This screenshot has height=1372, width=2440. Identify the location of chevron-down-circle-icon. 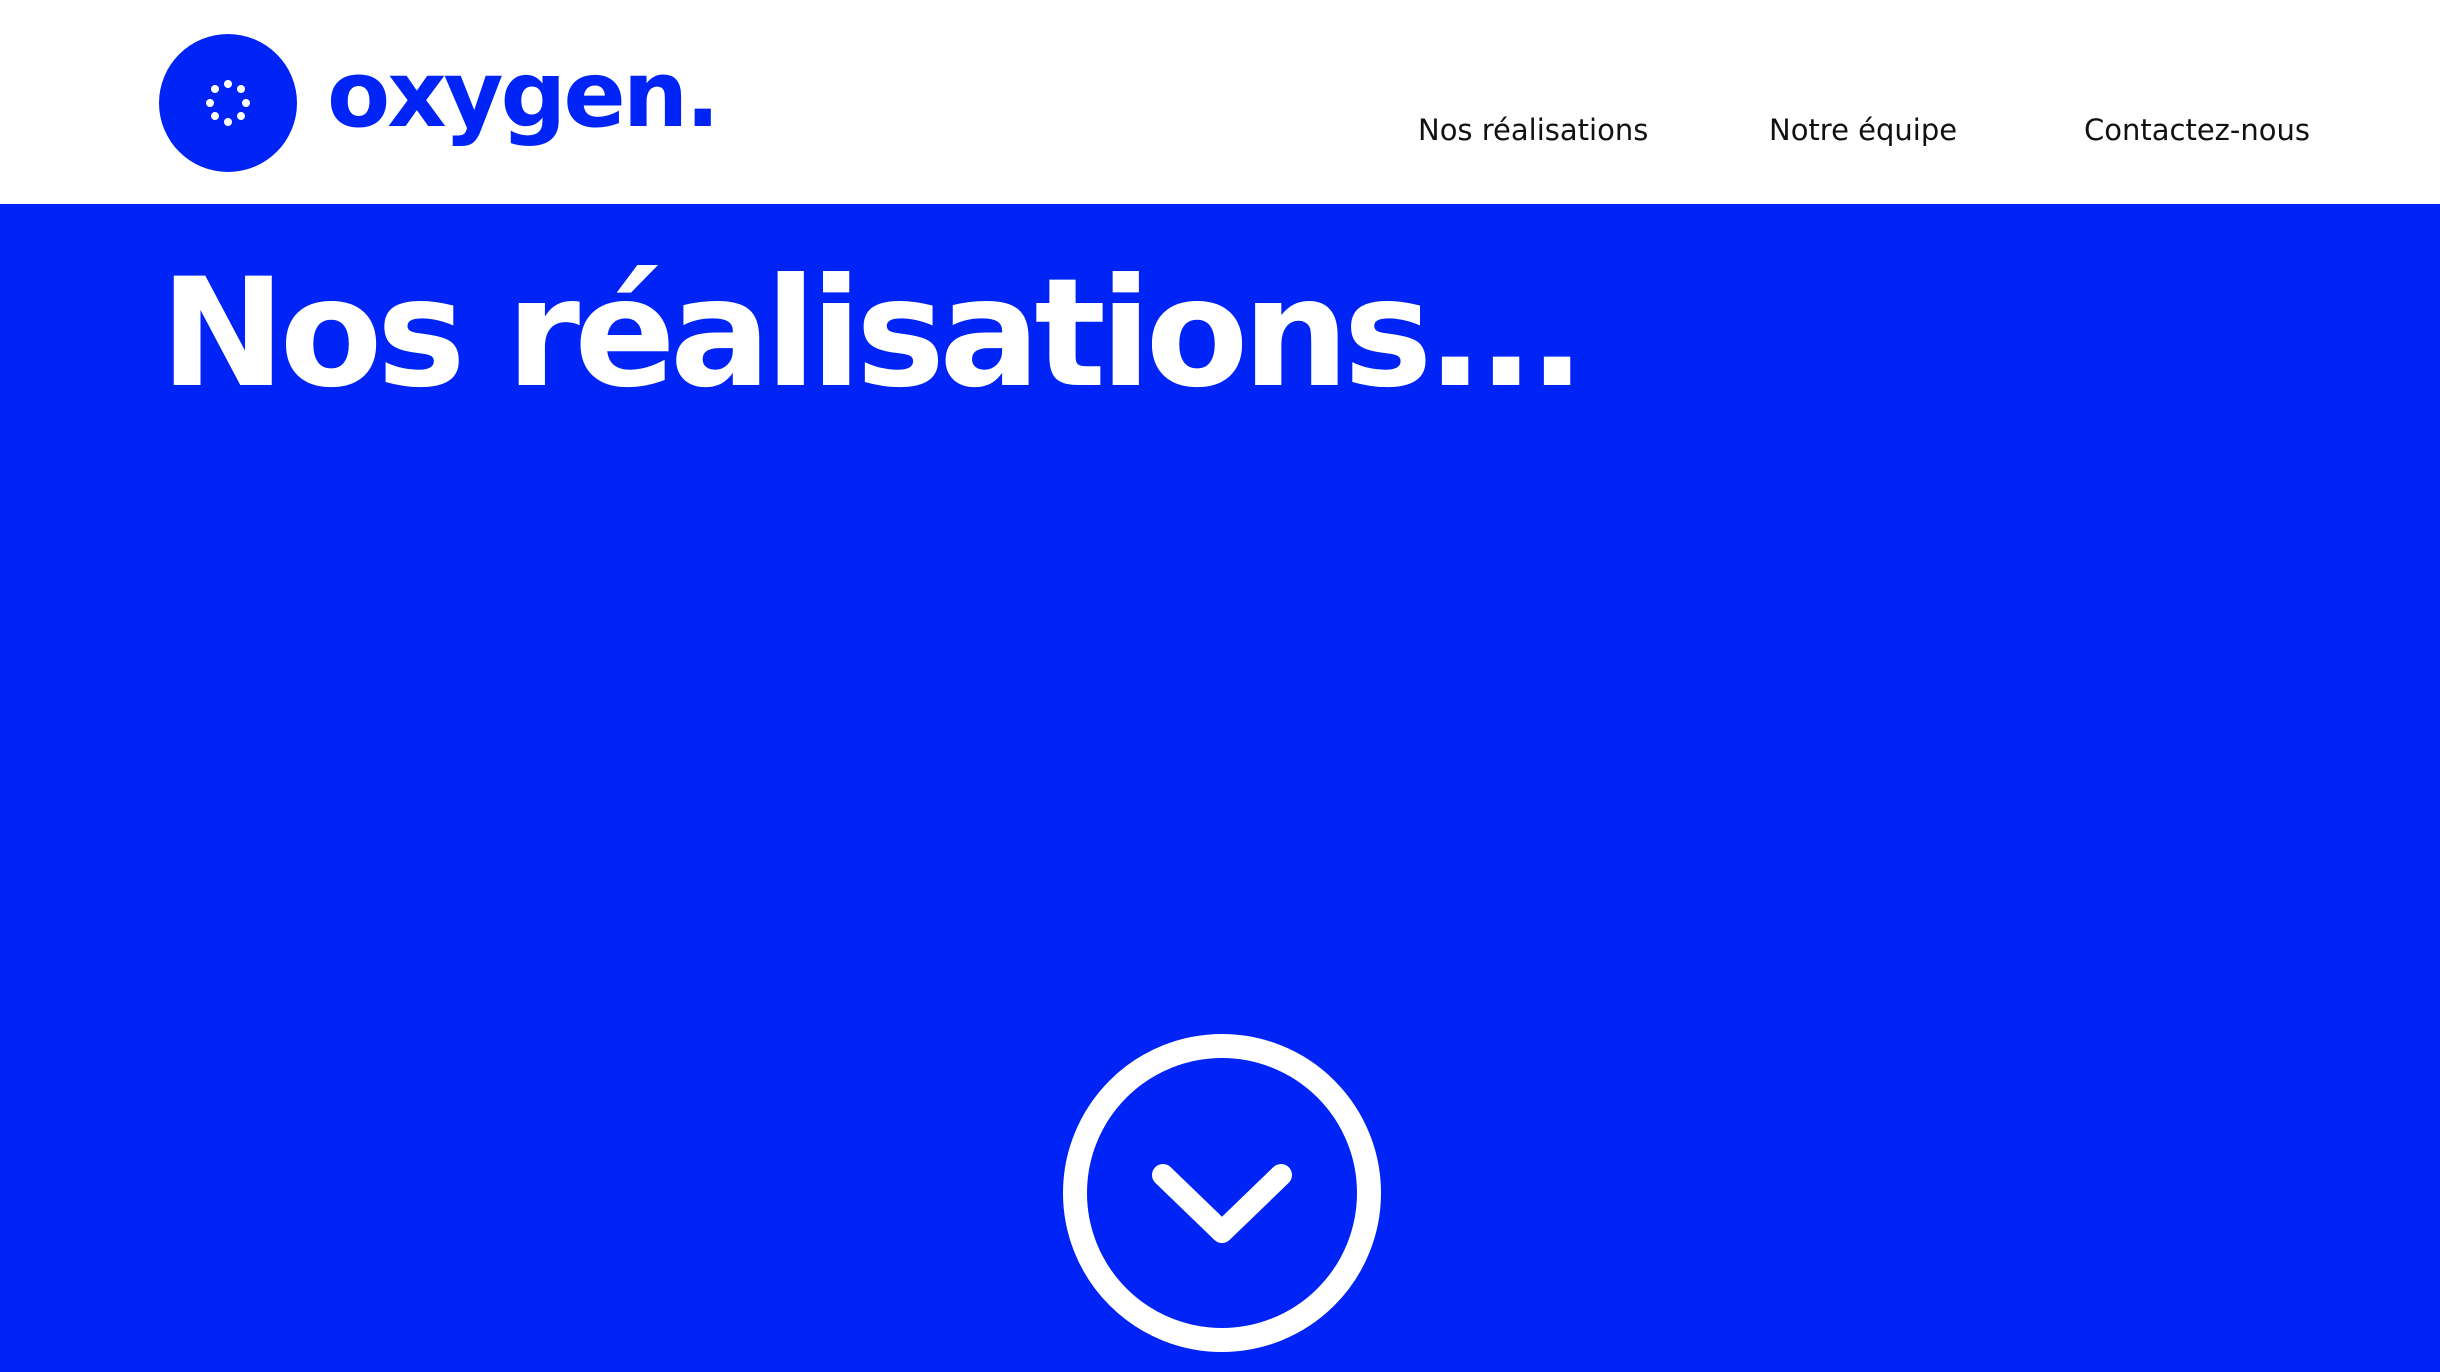
(1222, 1193).